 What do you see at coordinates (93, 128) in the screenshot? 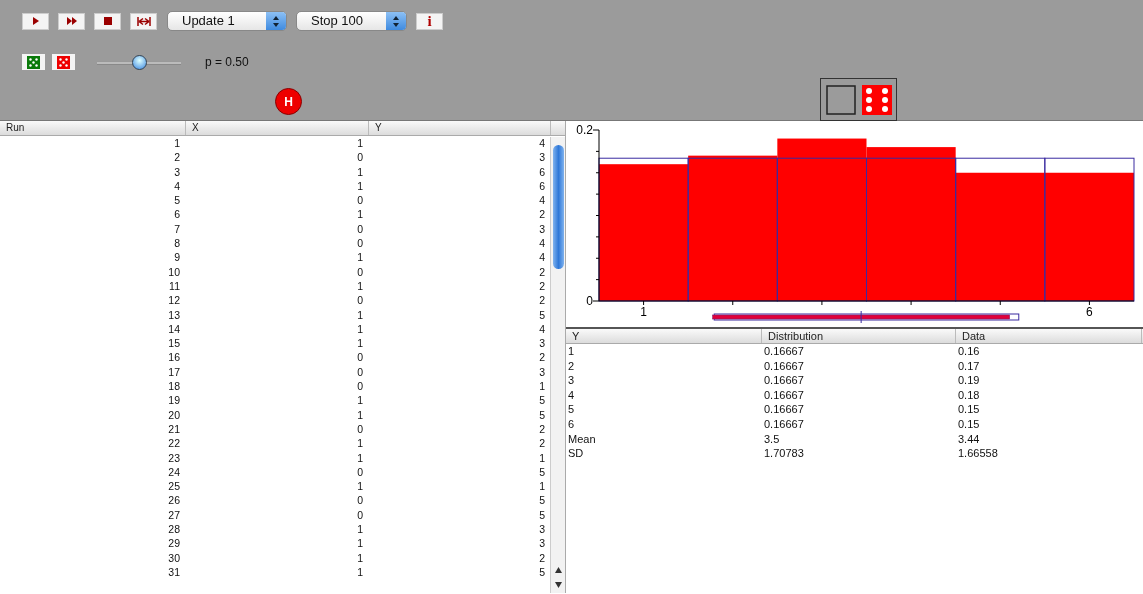
I see `column-header: Run` at bounding box center [93, 128].